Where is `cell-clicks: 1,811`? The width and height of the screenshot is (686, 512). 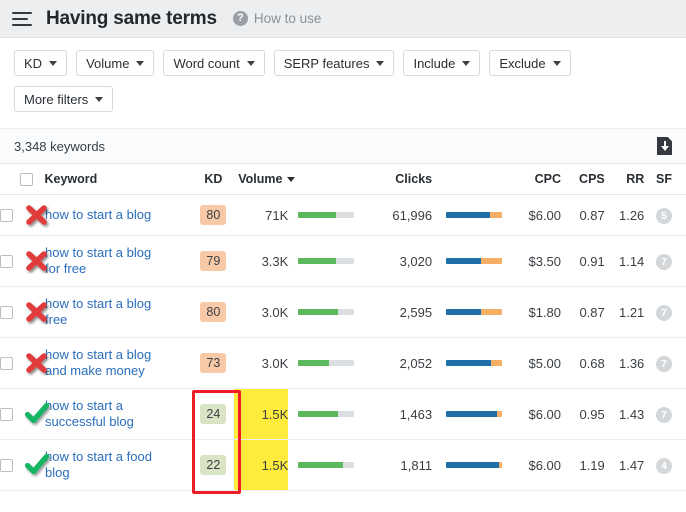 cell-clicks: 1,811 is located at coordinates (399, 465).